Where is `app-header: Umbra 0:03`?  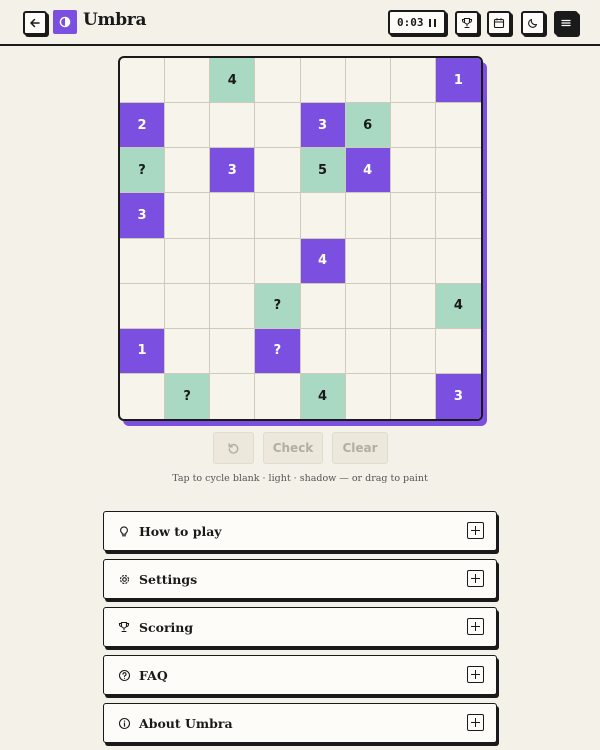 app-header: Umbra 0:03 is located at coordinates (300, 23).